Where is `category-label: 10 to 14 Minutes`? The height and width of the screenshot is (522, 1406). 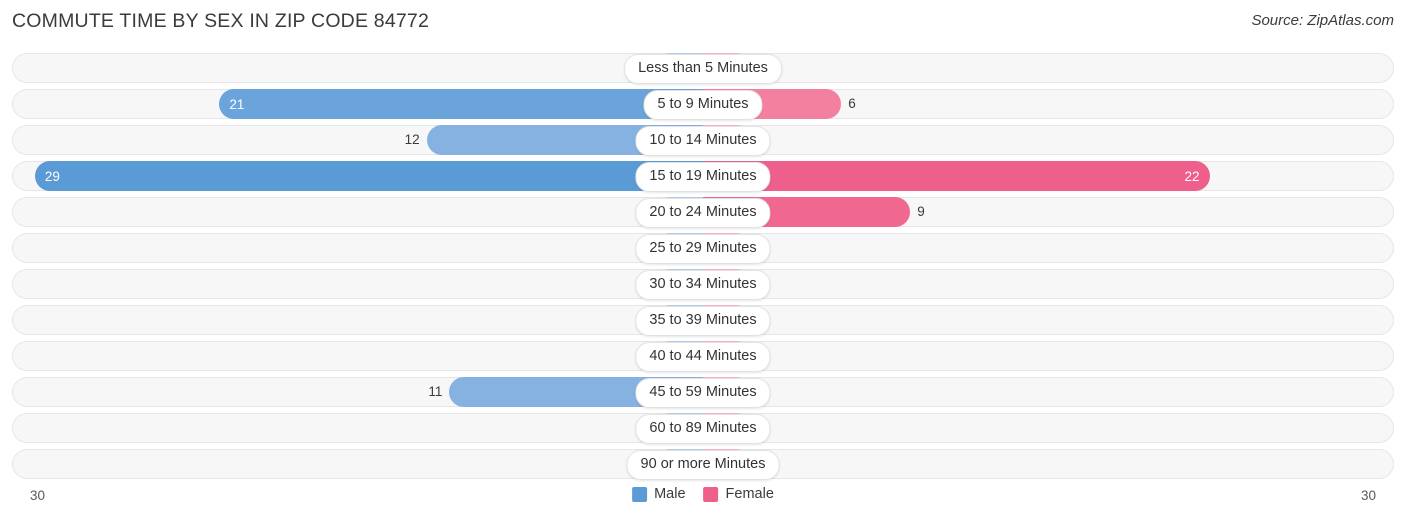 category-label: 10 to 14 Minutes is located at coordinates (703, 141).